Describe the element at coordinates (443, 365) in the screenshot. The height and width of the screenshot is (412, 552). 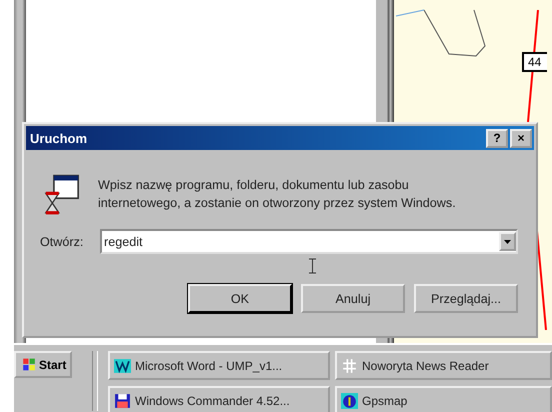
I see `taskbar-button: Noworyta News Reader` at that location.